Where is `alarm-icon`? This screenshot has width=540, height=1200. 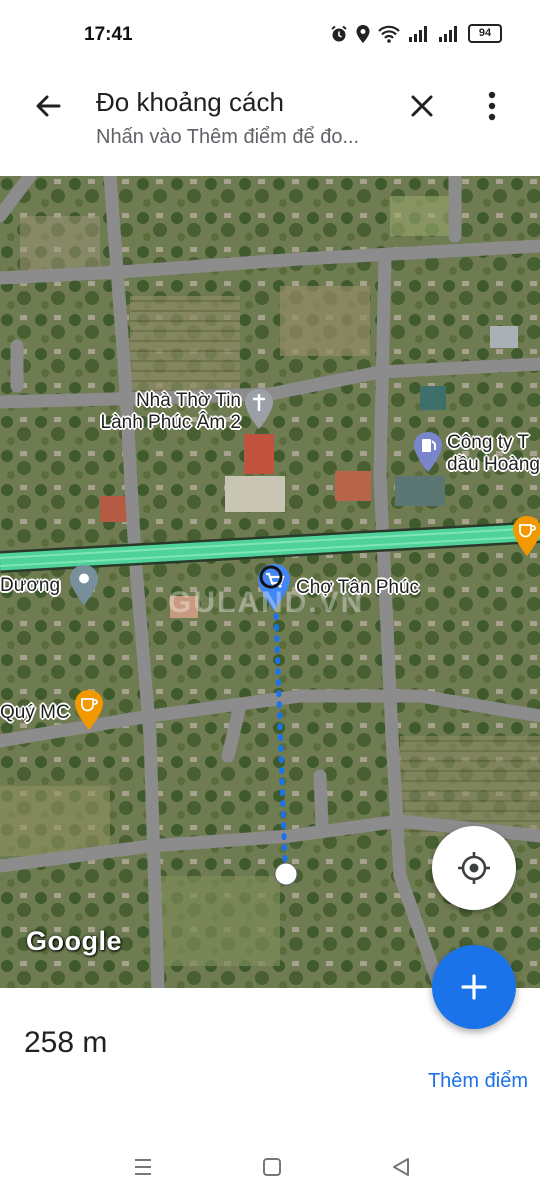
alarm-icon is located at coordinates (339, 33).